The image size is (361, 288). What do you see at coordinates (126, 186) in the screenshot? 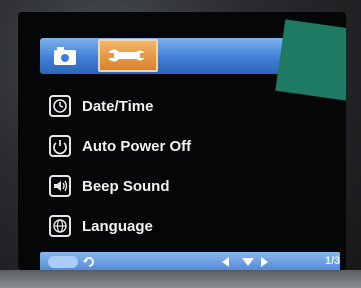
I see `menu-item-label: Beep Sound` at bounding box center [126, 186].